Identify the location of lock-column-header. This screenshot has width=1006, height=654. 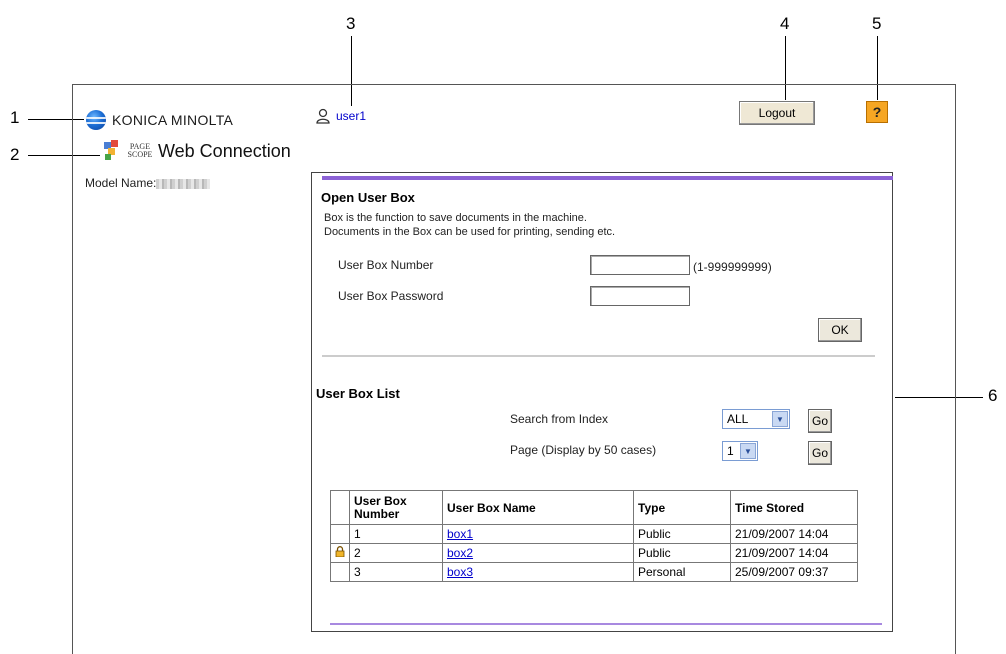
(340, 507).